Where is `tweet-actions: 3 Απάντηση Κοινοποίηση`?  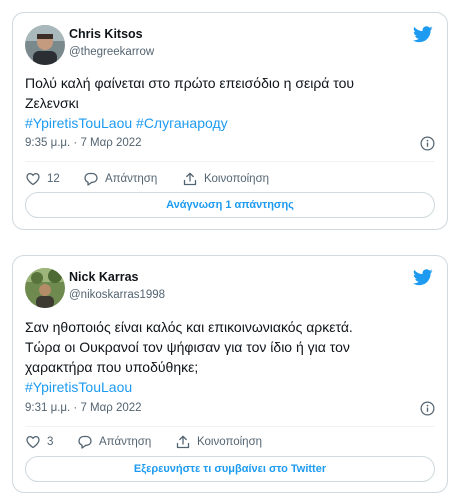
tweet-actions: 3 Απάντηση Κοινοποίηση is located at coordinates (231, 442).